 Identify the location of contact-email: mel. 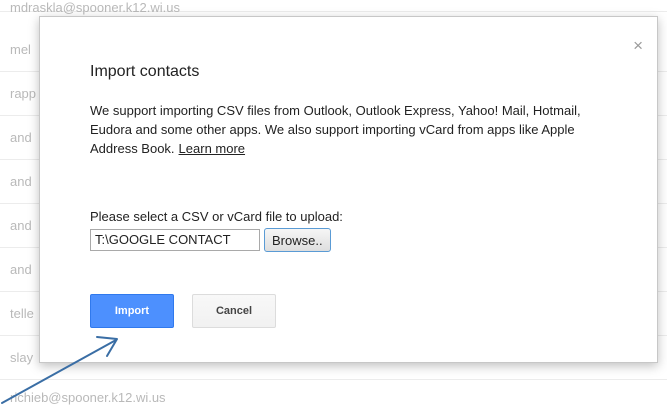
(20, 49).